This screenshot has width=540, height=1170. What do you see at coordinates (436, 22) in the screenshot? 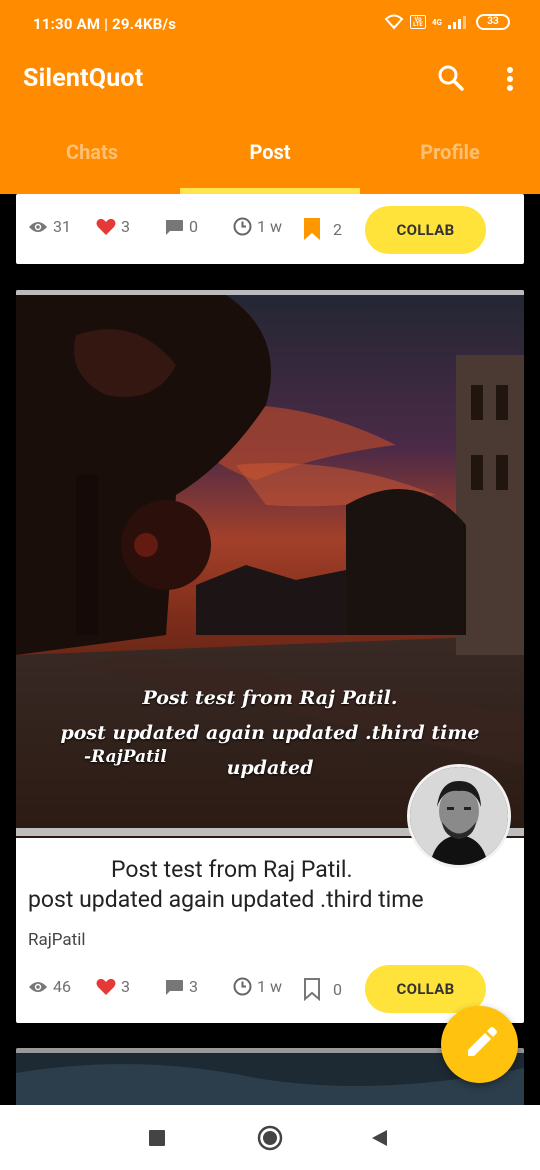
I see `network-type: 4G` at bounding box center [436, 22].